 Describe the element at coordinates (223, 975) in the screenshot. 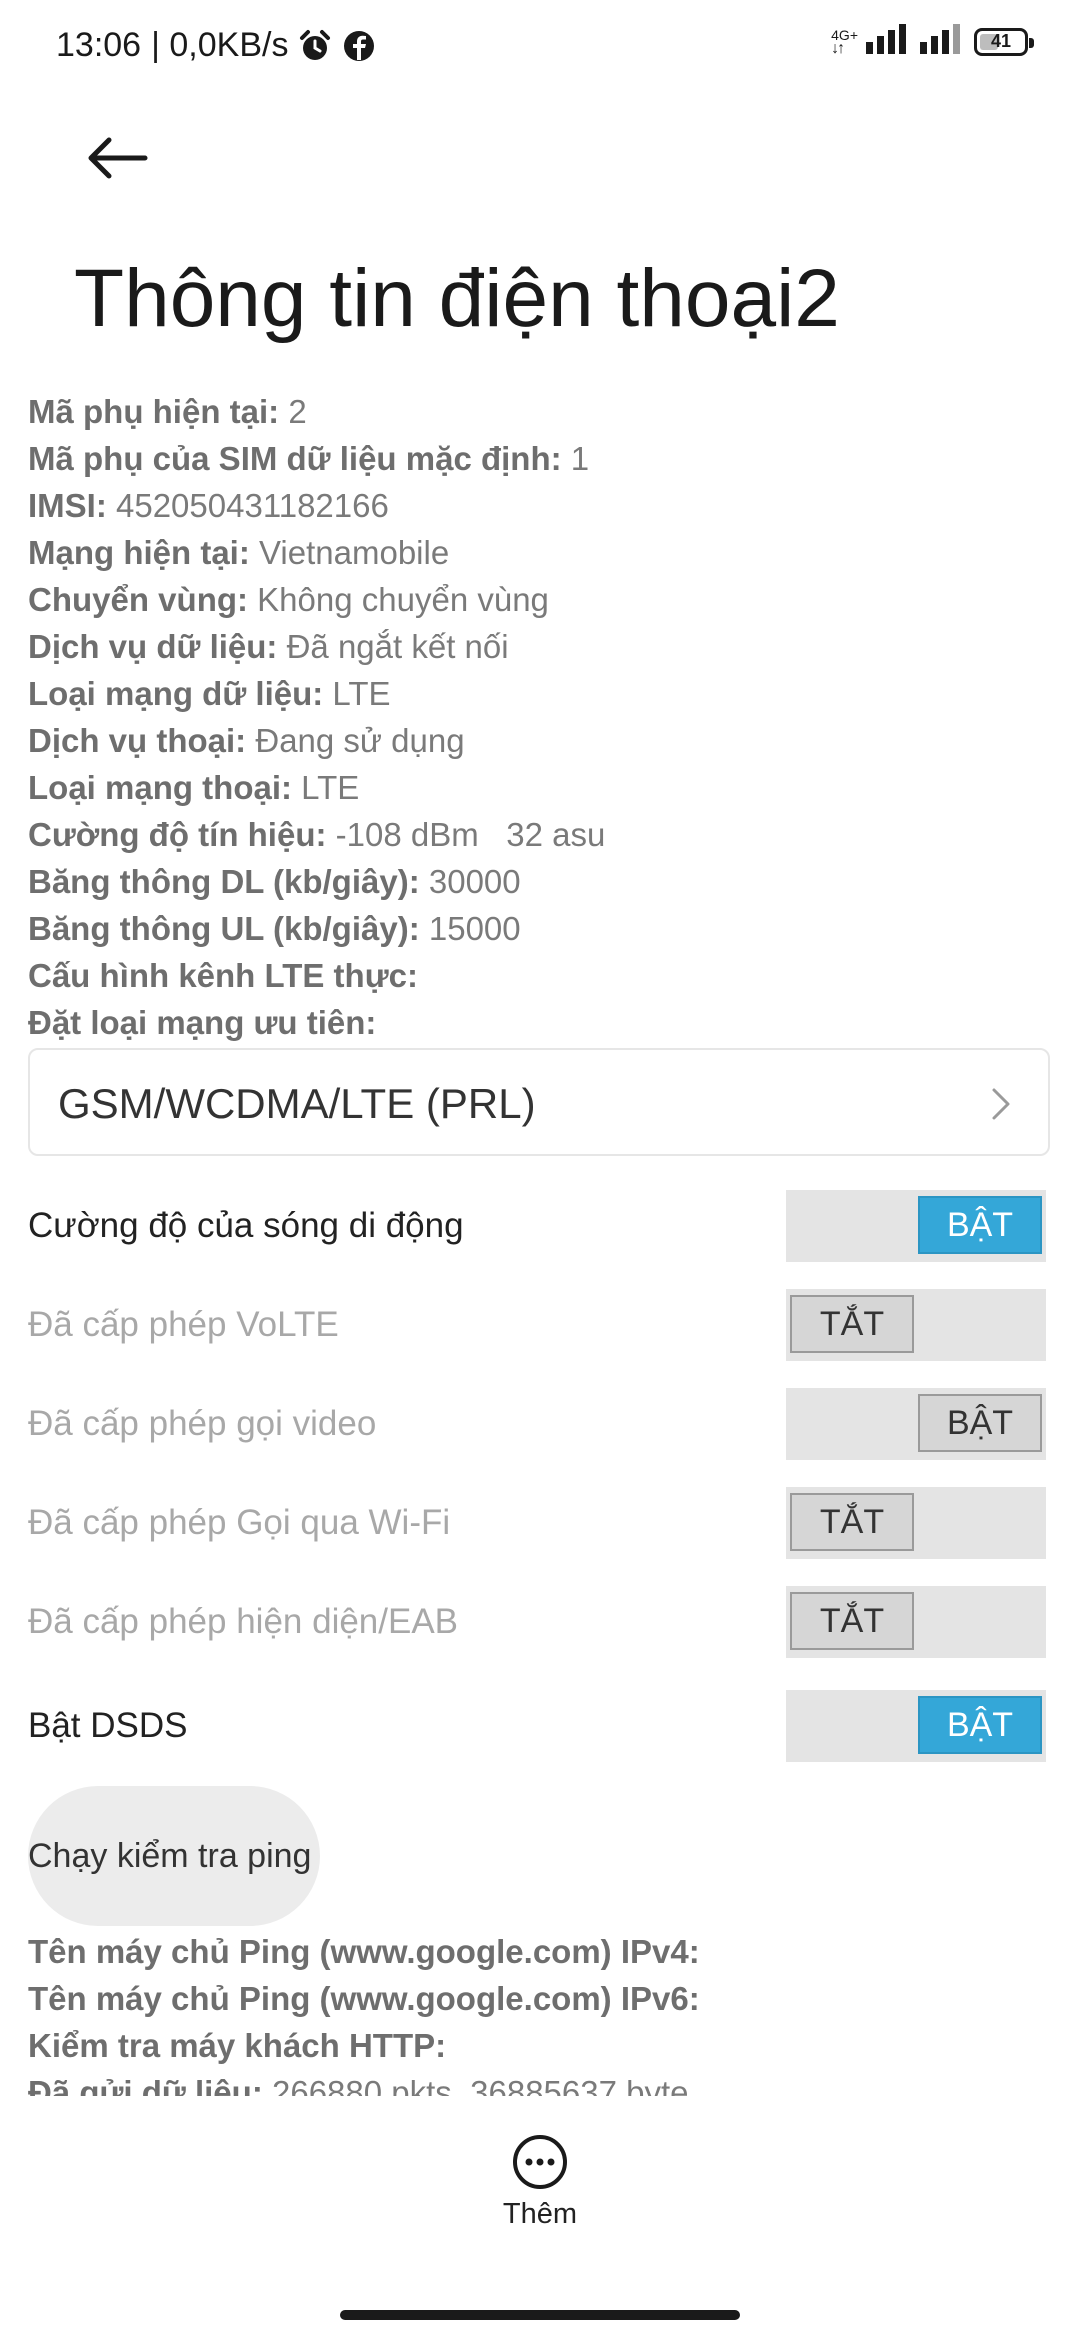

I see `info-key: Cấu hình kênh LTE thực:` at that location.